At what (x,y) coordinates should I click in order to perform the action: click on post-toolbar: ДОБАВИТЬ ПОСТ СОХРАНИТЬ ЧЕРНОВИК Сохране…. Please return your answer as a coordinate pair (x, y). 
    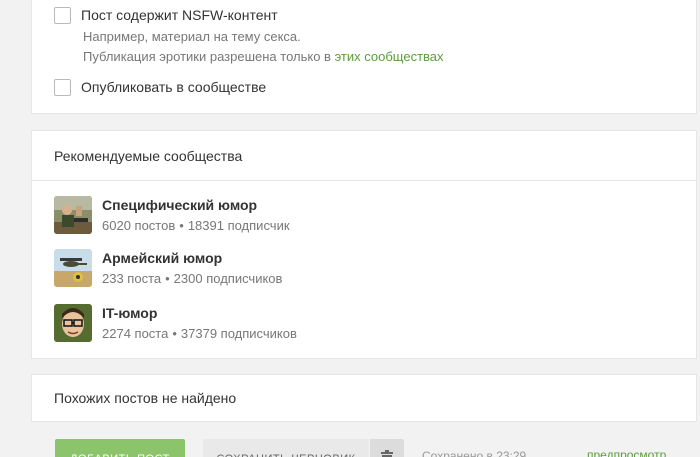
    Looking at the image, I should click on (350, 448).